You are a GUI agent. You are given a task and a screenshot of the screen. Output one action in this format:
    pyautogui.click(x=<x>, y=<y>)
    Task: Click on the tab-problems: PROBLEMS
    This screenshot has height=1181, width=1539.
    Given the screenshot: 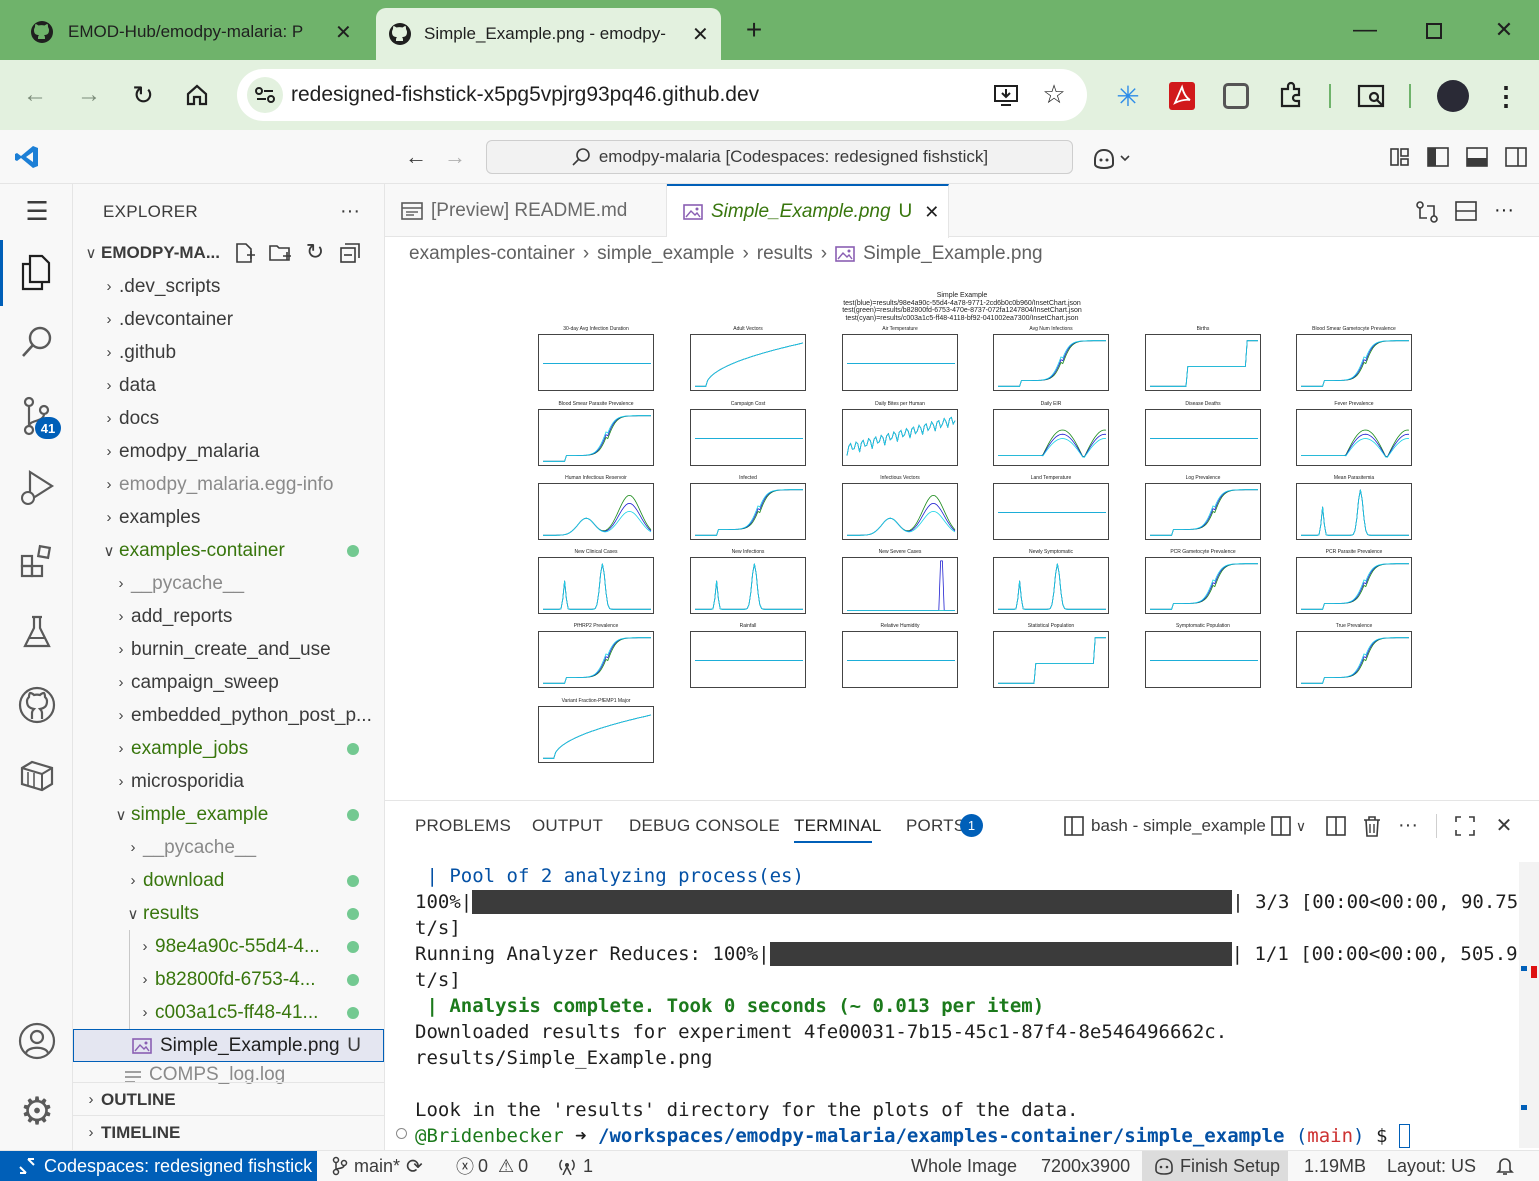 What is the action you would take?
    pyautogui.click(x=463, y=826)
    